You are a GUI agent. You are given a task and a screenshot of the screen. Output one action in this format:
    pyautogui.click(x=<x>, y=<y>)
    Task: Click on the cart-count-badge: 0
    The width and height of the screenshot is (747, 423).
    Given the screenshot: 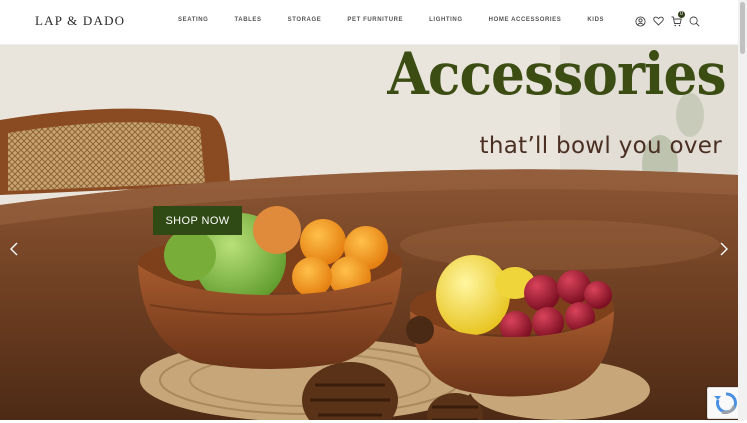 What is the action you would take?
    pyautogui.click(x=681, y=14)
    